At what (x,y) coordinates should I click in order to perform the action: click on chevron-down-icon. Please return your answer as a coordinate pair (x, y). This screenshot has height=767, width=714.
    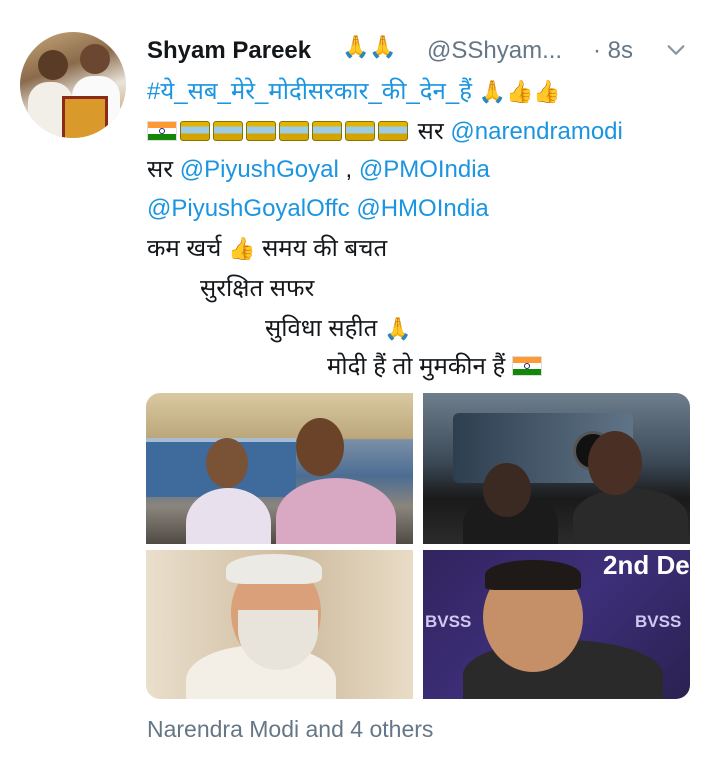
    Looking at the image, I should click on (676, 50).